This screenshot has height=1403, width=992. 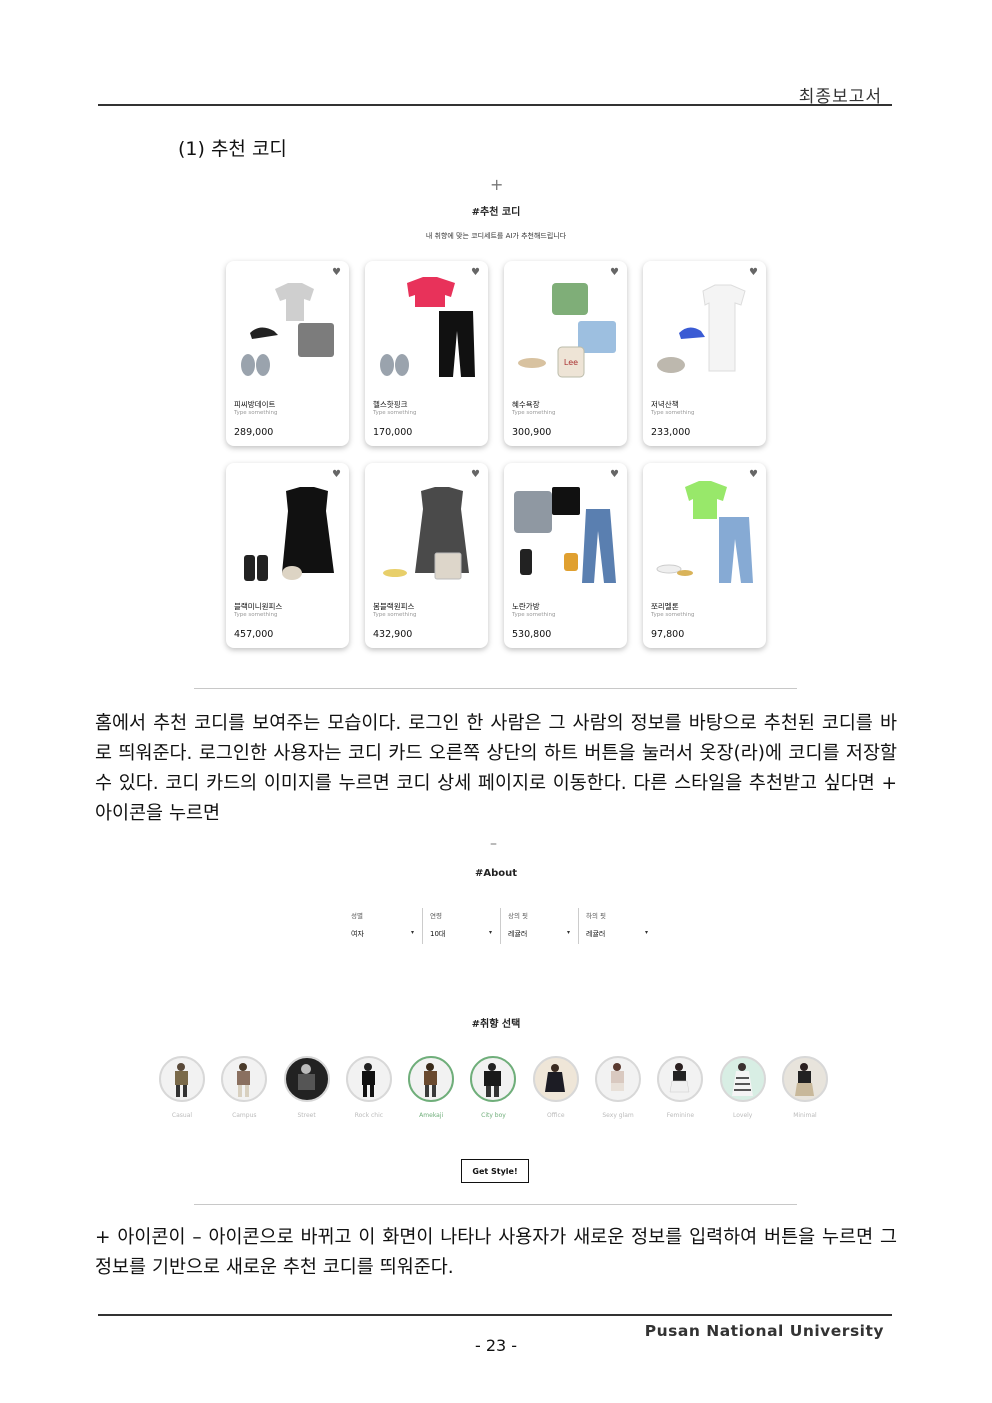 I want to click on outfit-card: ♥ 쪼리멜론 Type something 97,800, so click(x=704, y=555).